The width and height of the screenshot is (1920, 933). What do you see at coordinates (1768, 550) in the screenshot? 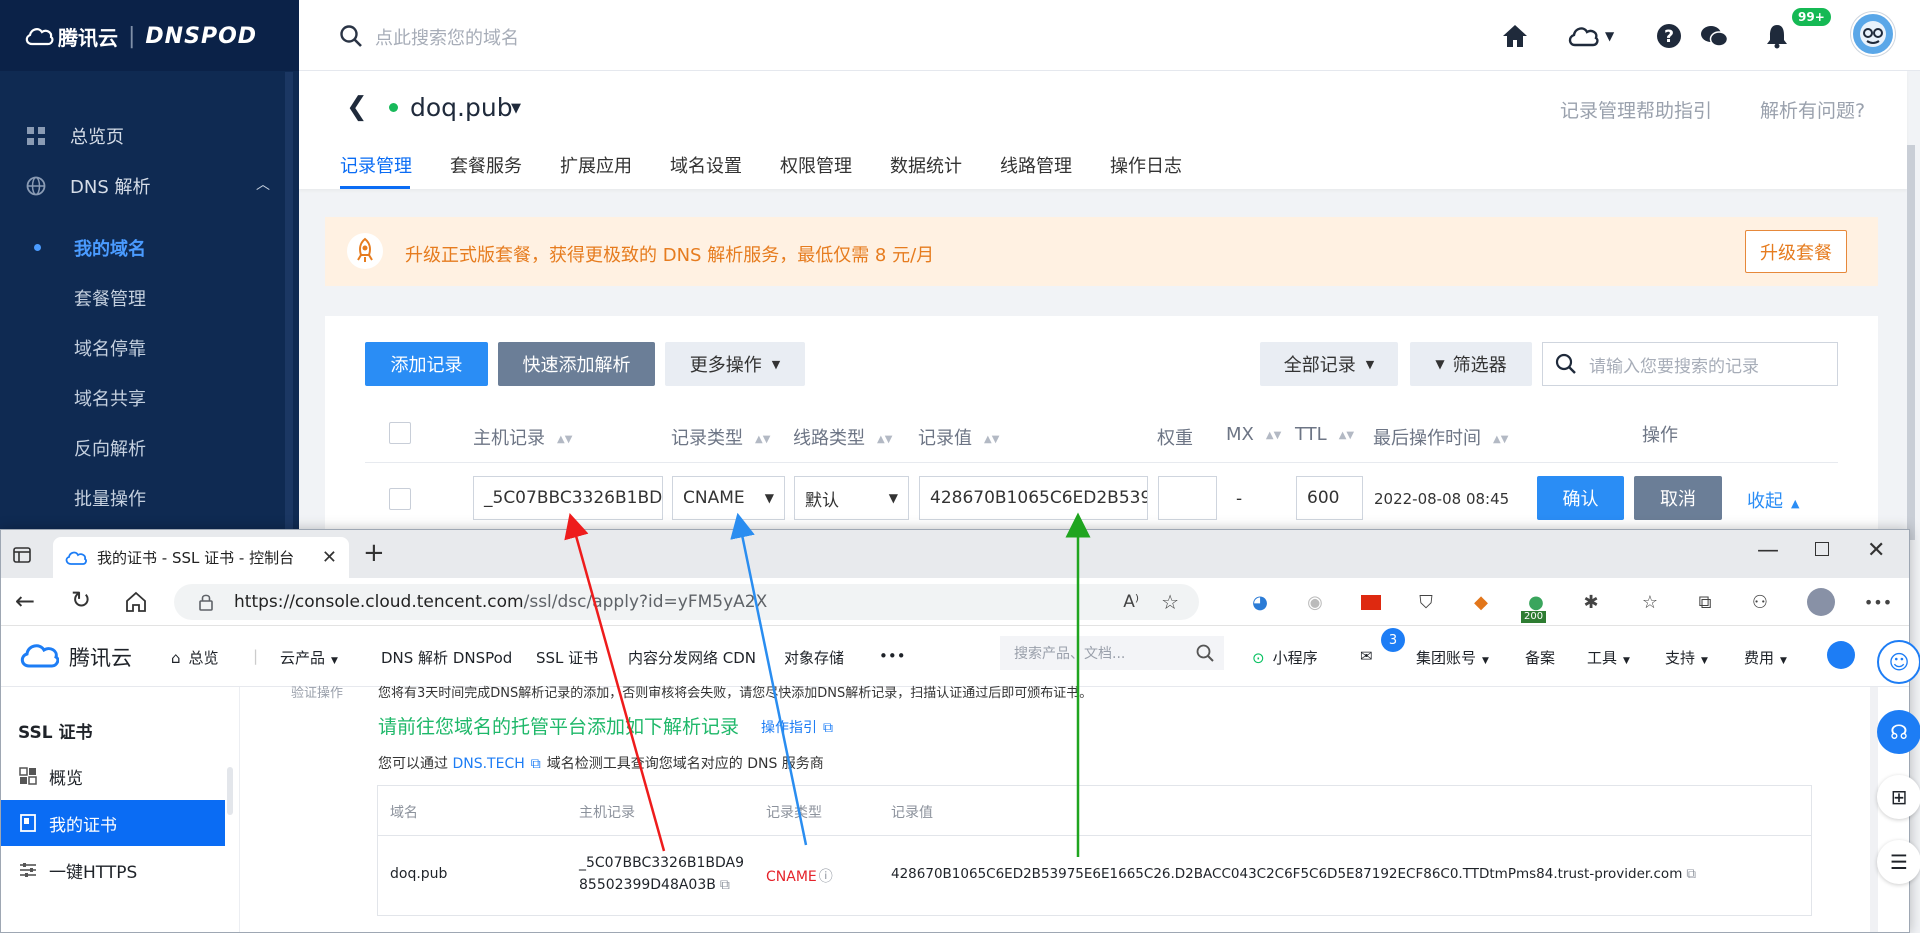
I see `minimize-icon: —` at bounding box center [1768, 550].